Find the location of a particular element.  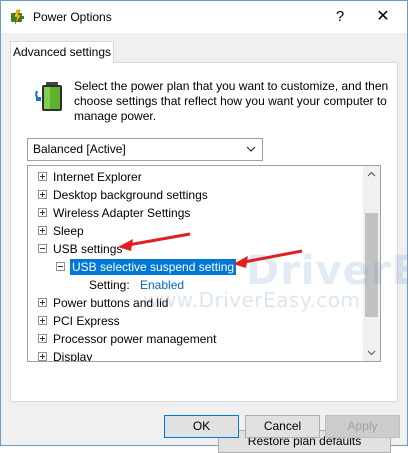

tab-advanced-settings: Advanced settings is located at coordinates (62, 52).